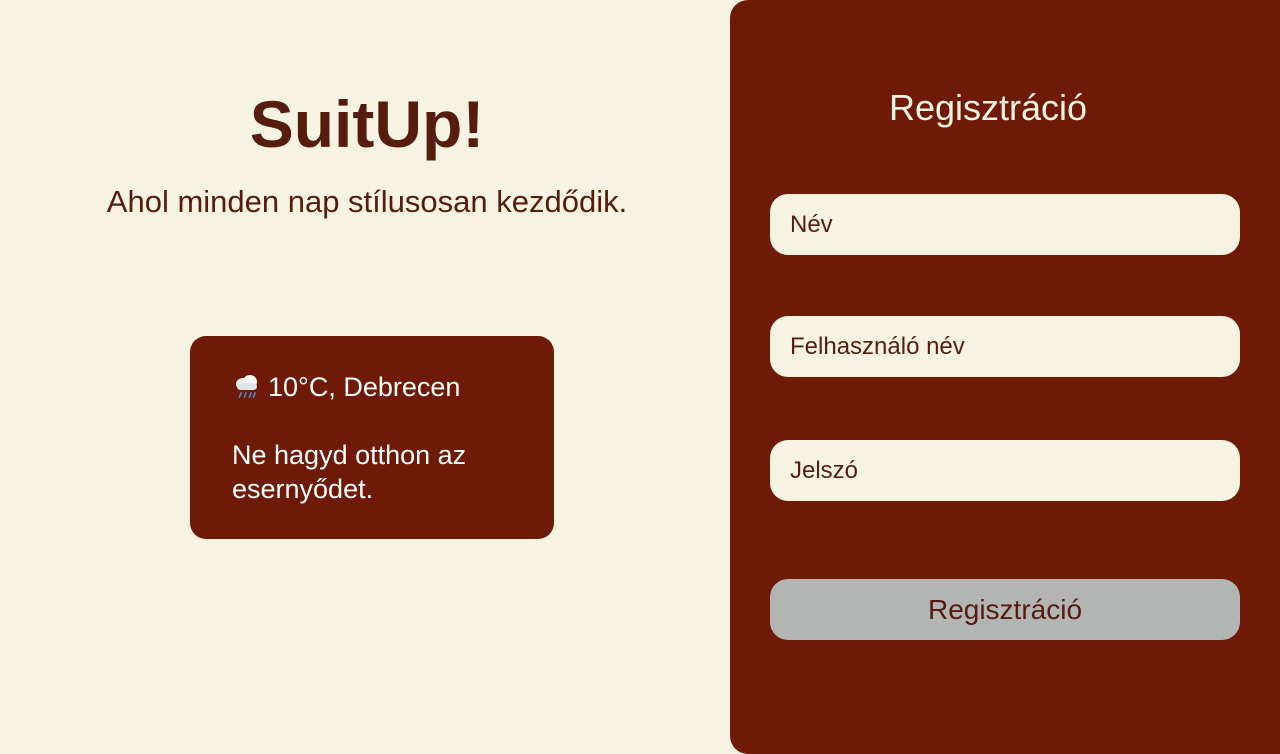 The height and width of the screenshot is (754, 1280). I want to click on username-input, so click(1005, 346).